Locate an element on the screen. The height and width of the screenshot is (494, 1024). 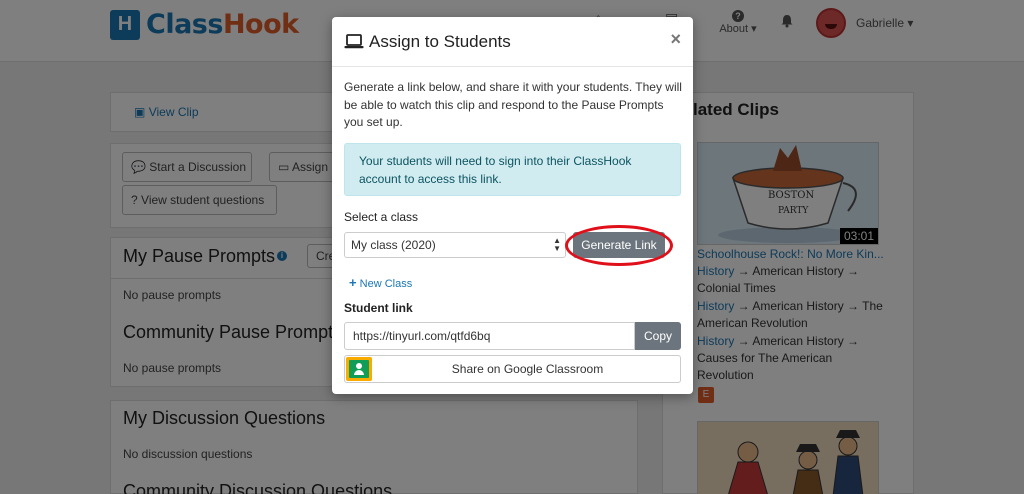
class-select: My class (2020) ▲ ▼ is located at coordinates (455, 245).